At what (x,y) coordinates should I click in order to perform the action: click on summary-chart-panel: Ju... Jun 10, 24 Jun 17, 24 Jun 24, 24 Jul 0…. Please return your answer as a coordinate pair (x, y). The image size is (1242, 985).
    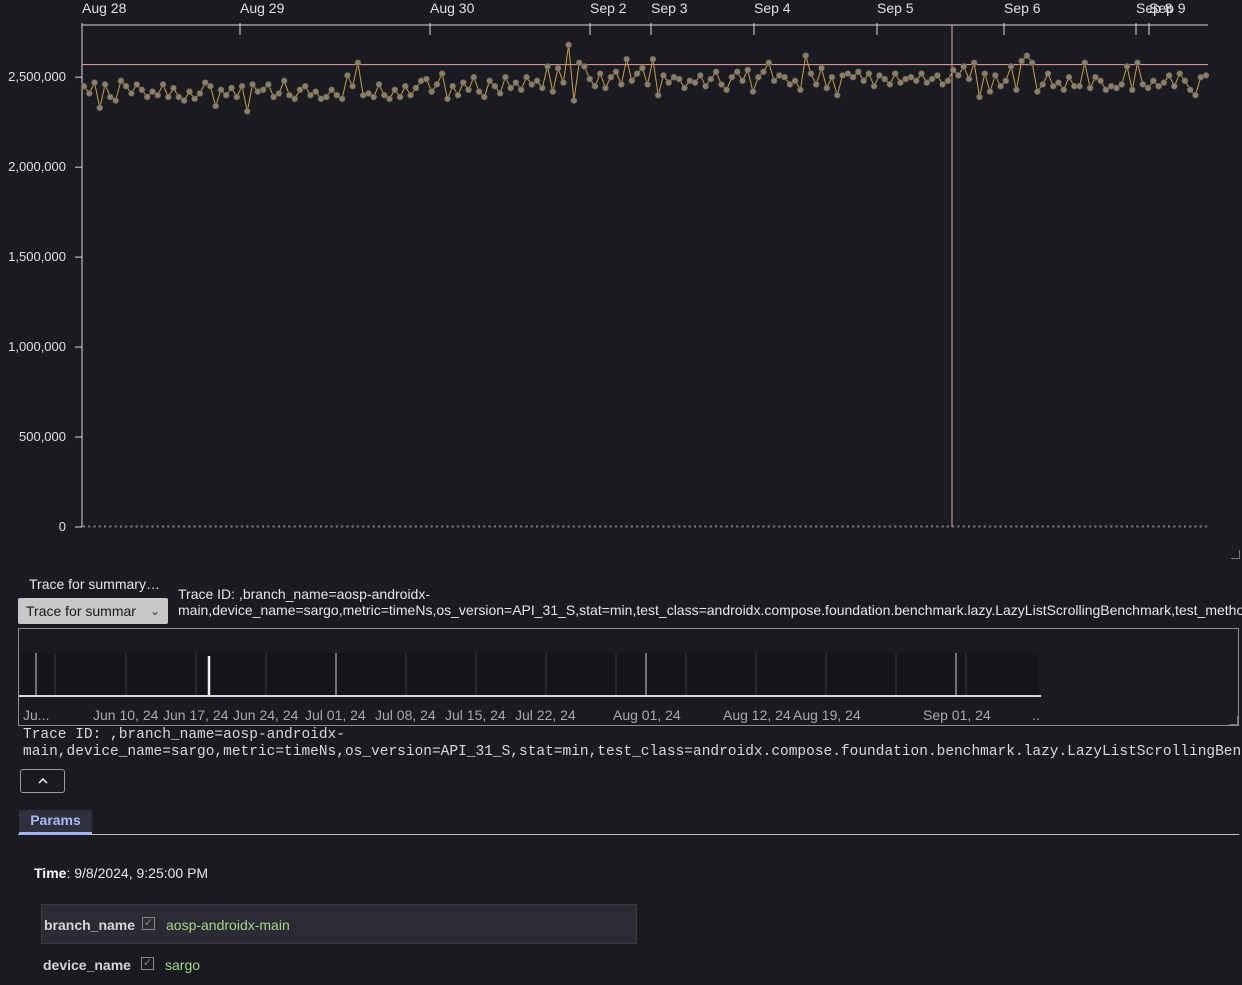
    Looking at the image, I should click on (628, 677).